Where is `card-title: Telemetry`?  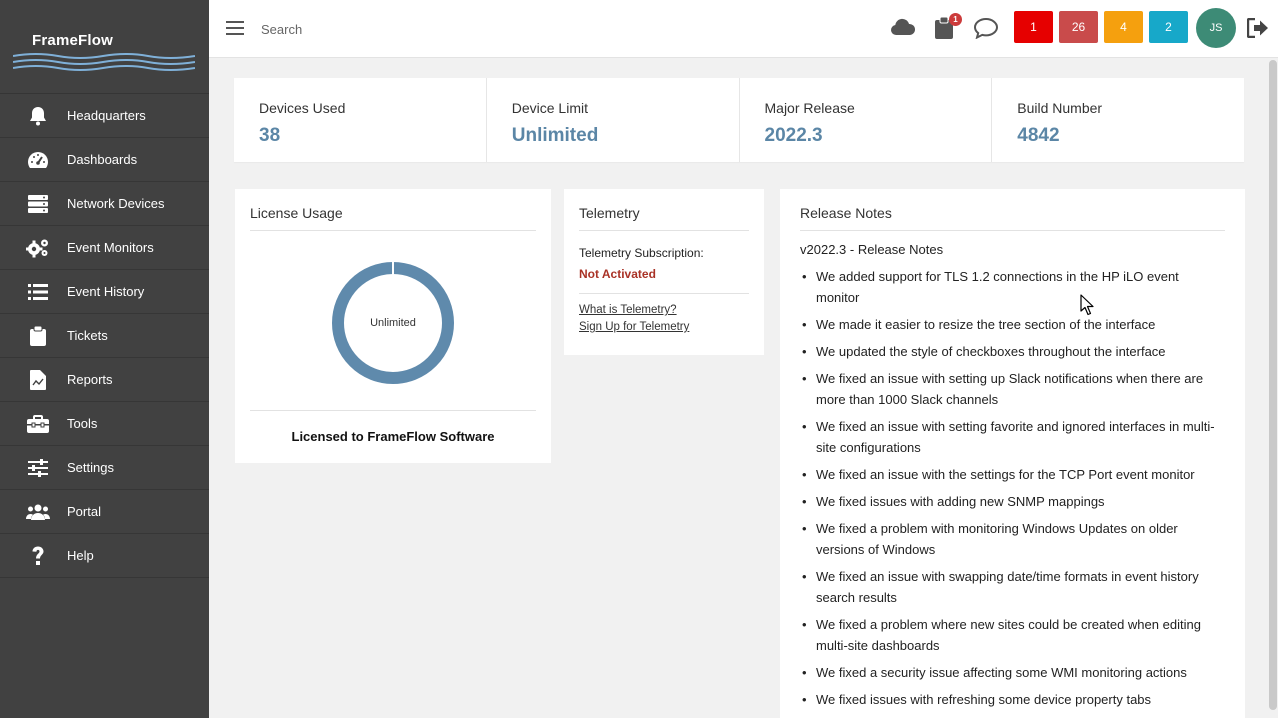 card-title: Telemetry is located at coordinates (664, 218).